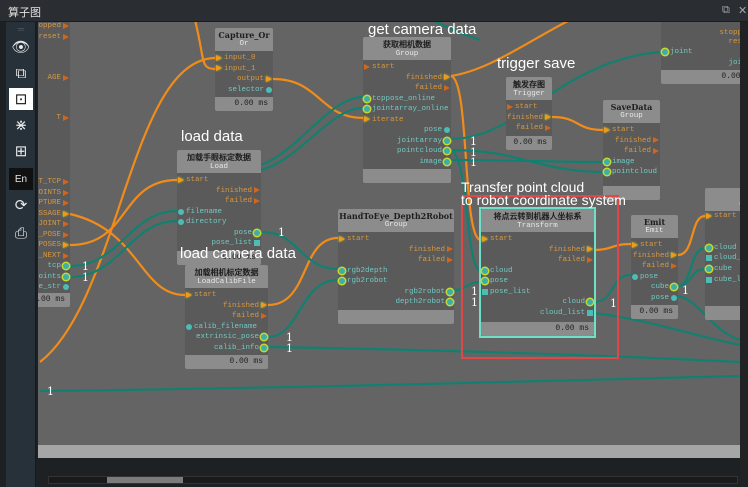 Image resolution: width=748 pixels, height=487 pixels. I want to click on port-in: filename, so click(200, 212).